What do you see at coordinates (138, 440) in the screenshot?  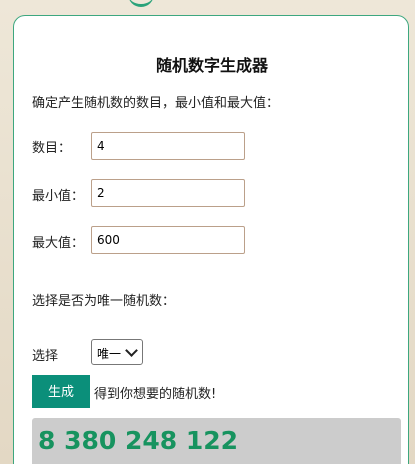 I see `result-number: 8 380 248 122` at bounding box center [138, 440].